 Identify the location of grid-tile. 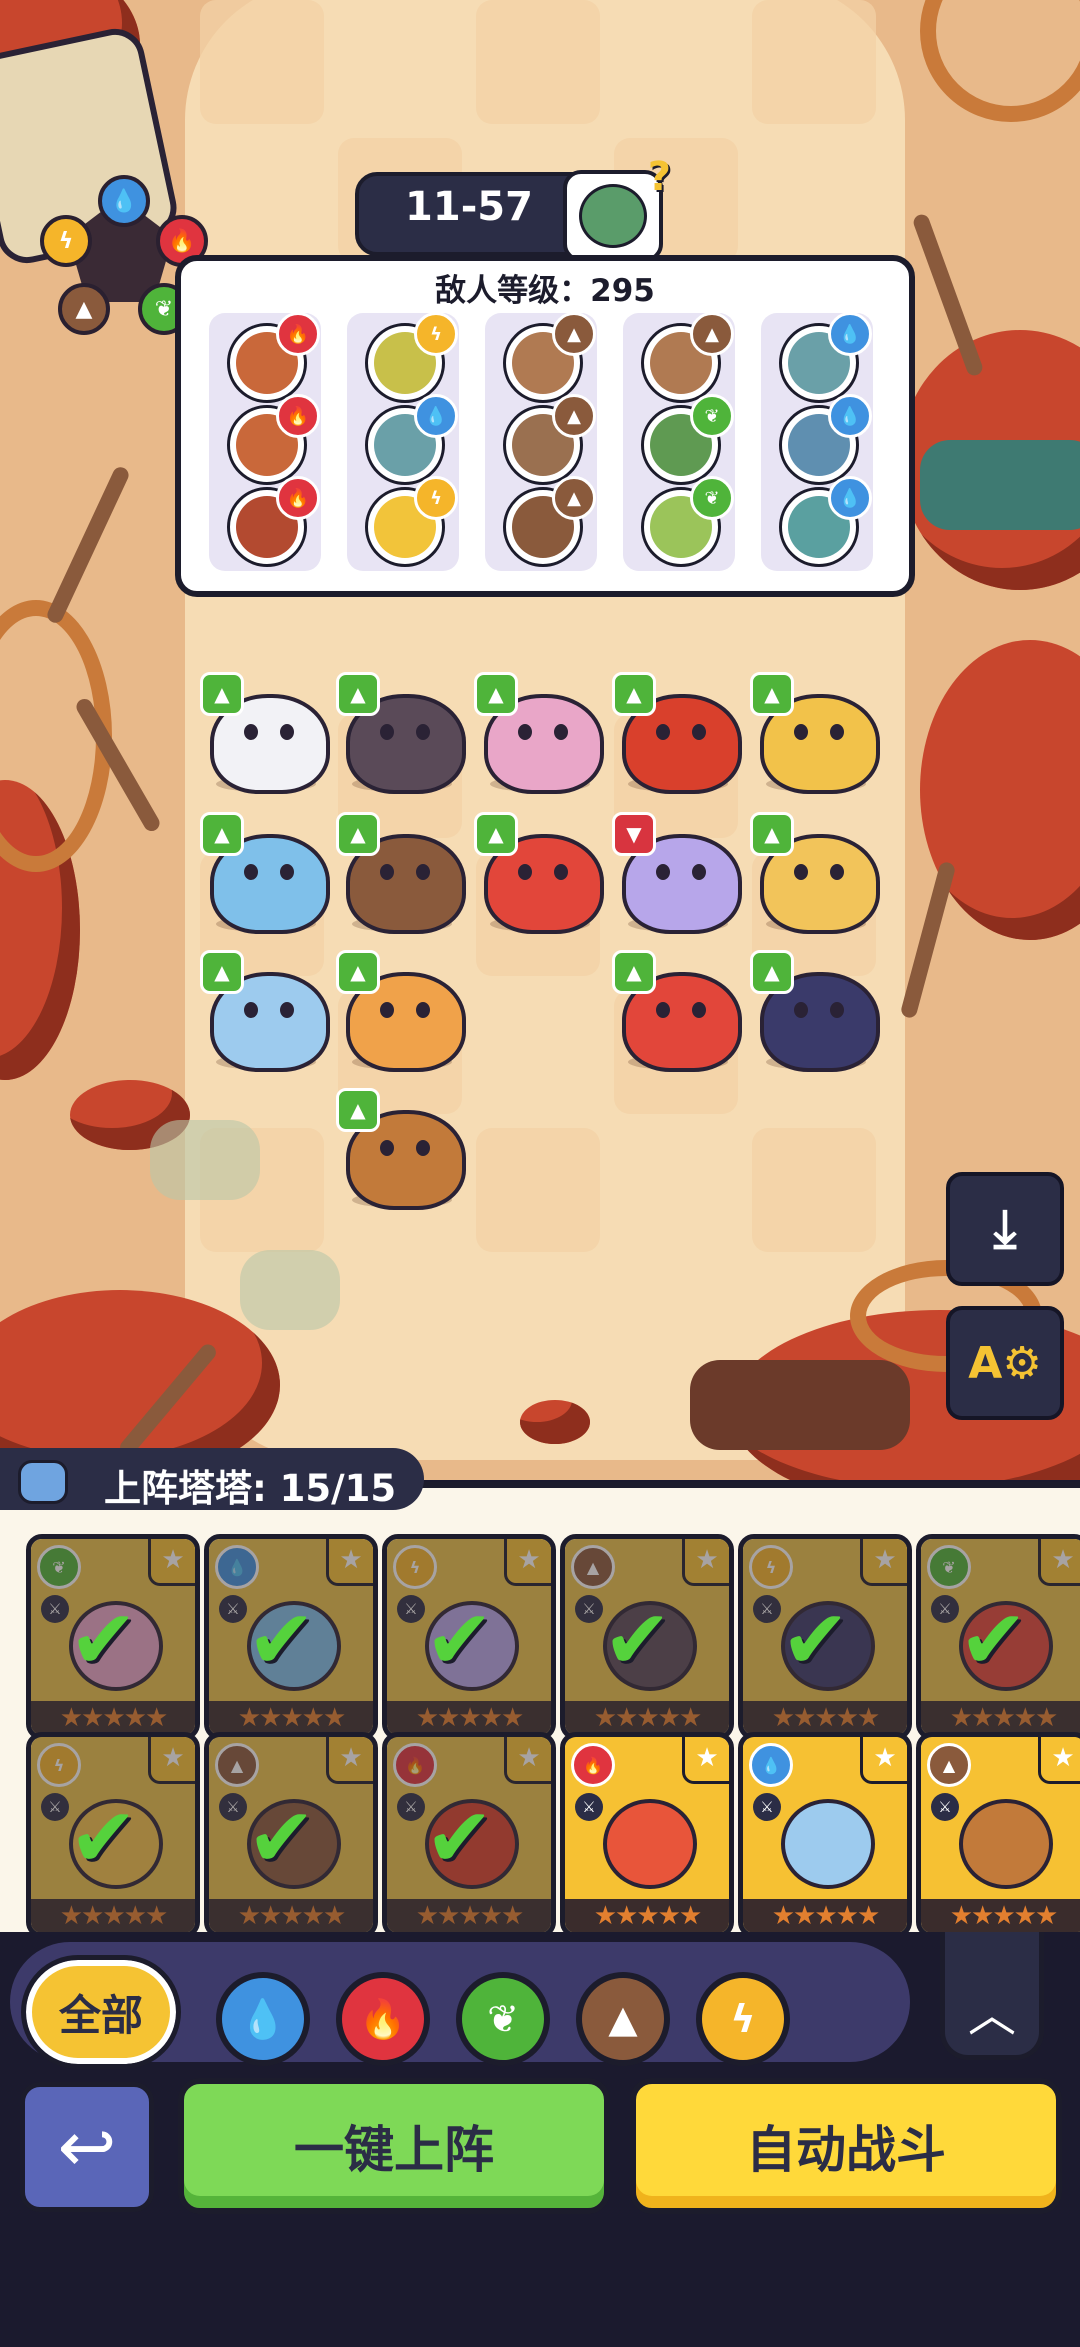
(262, 62).